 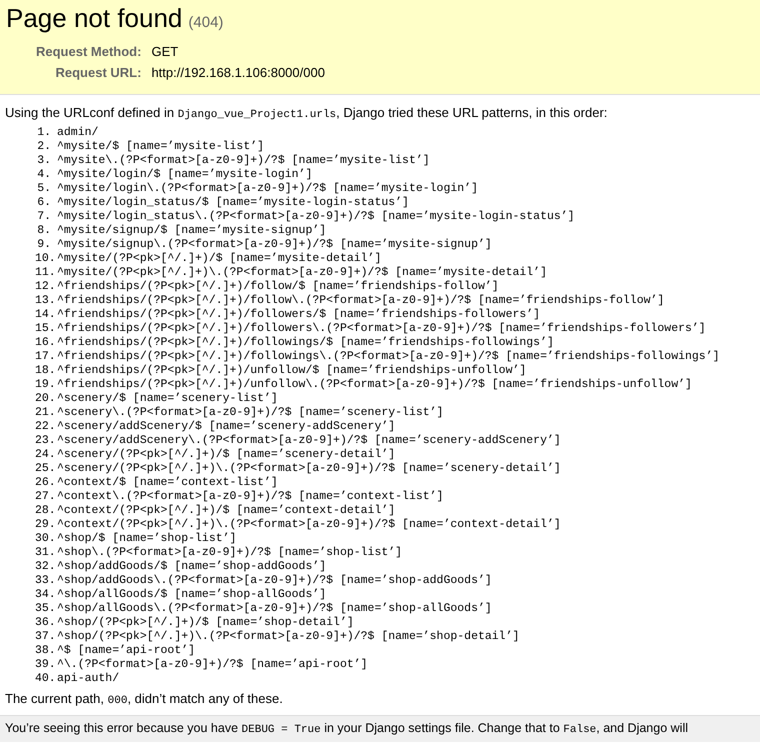 I want to click on pattern-number: 32., so click(x=46, y=567).